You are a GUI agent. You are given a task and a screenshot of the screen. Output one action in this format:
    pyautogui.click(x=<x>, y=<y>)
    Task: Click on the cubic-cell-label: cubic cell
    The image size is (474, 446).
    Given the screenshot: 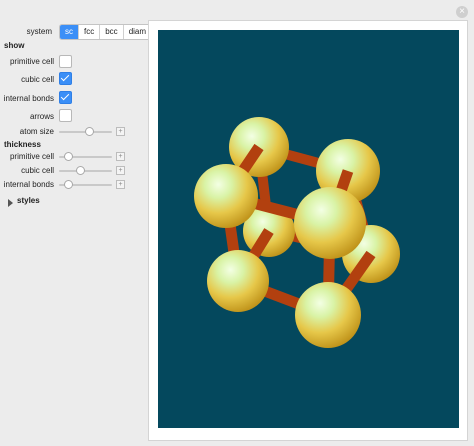 What is the action you would take?
    pyautogui.click(x=37, y=79)
    